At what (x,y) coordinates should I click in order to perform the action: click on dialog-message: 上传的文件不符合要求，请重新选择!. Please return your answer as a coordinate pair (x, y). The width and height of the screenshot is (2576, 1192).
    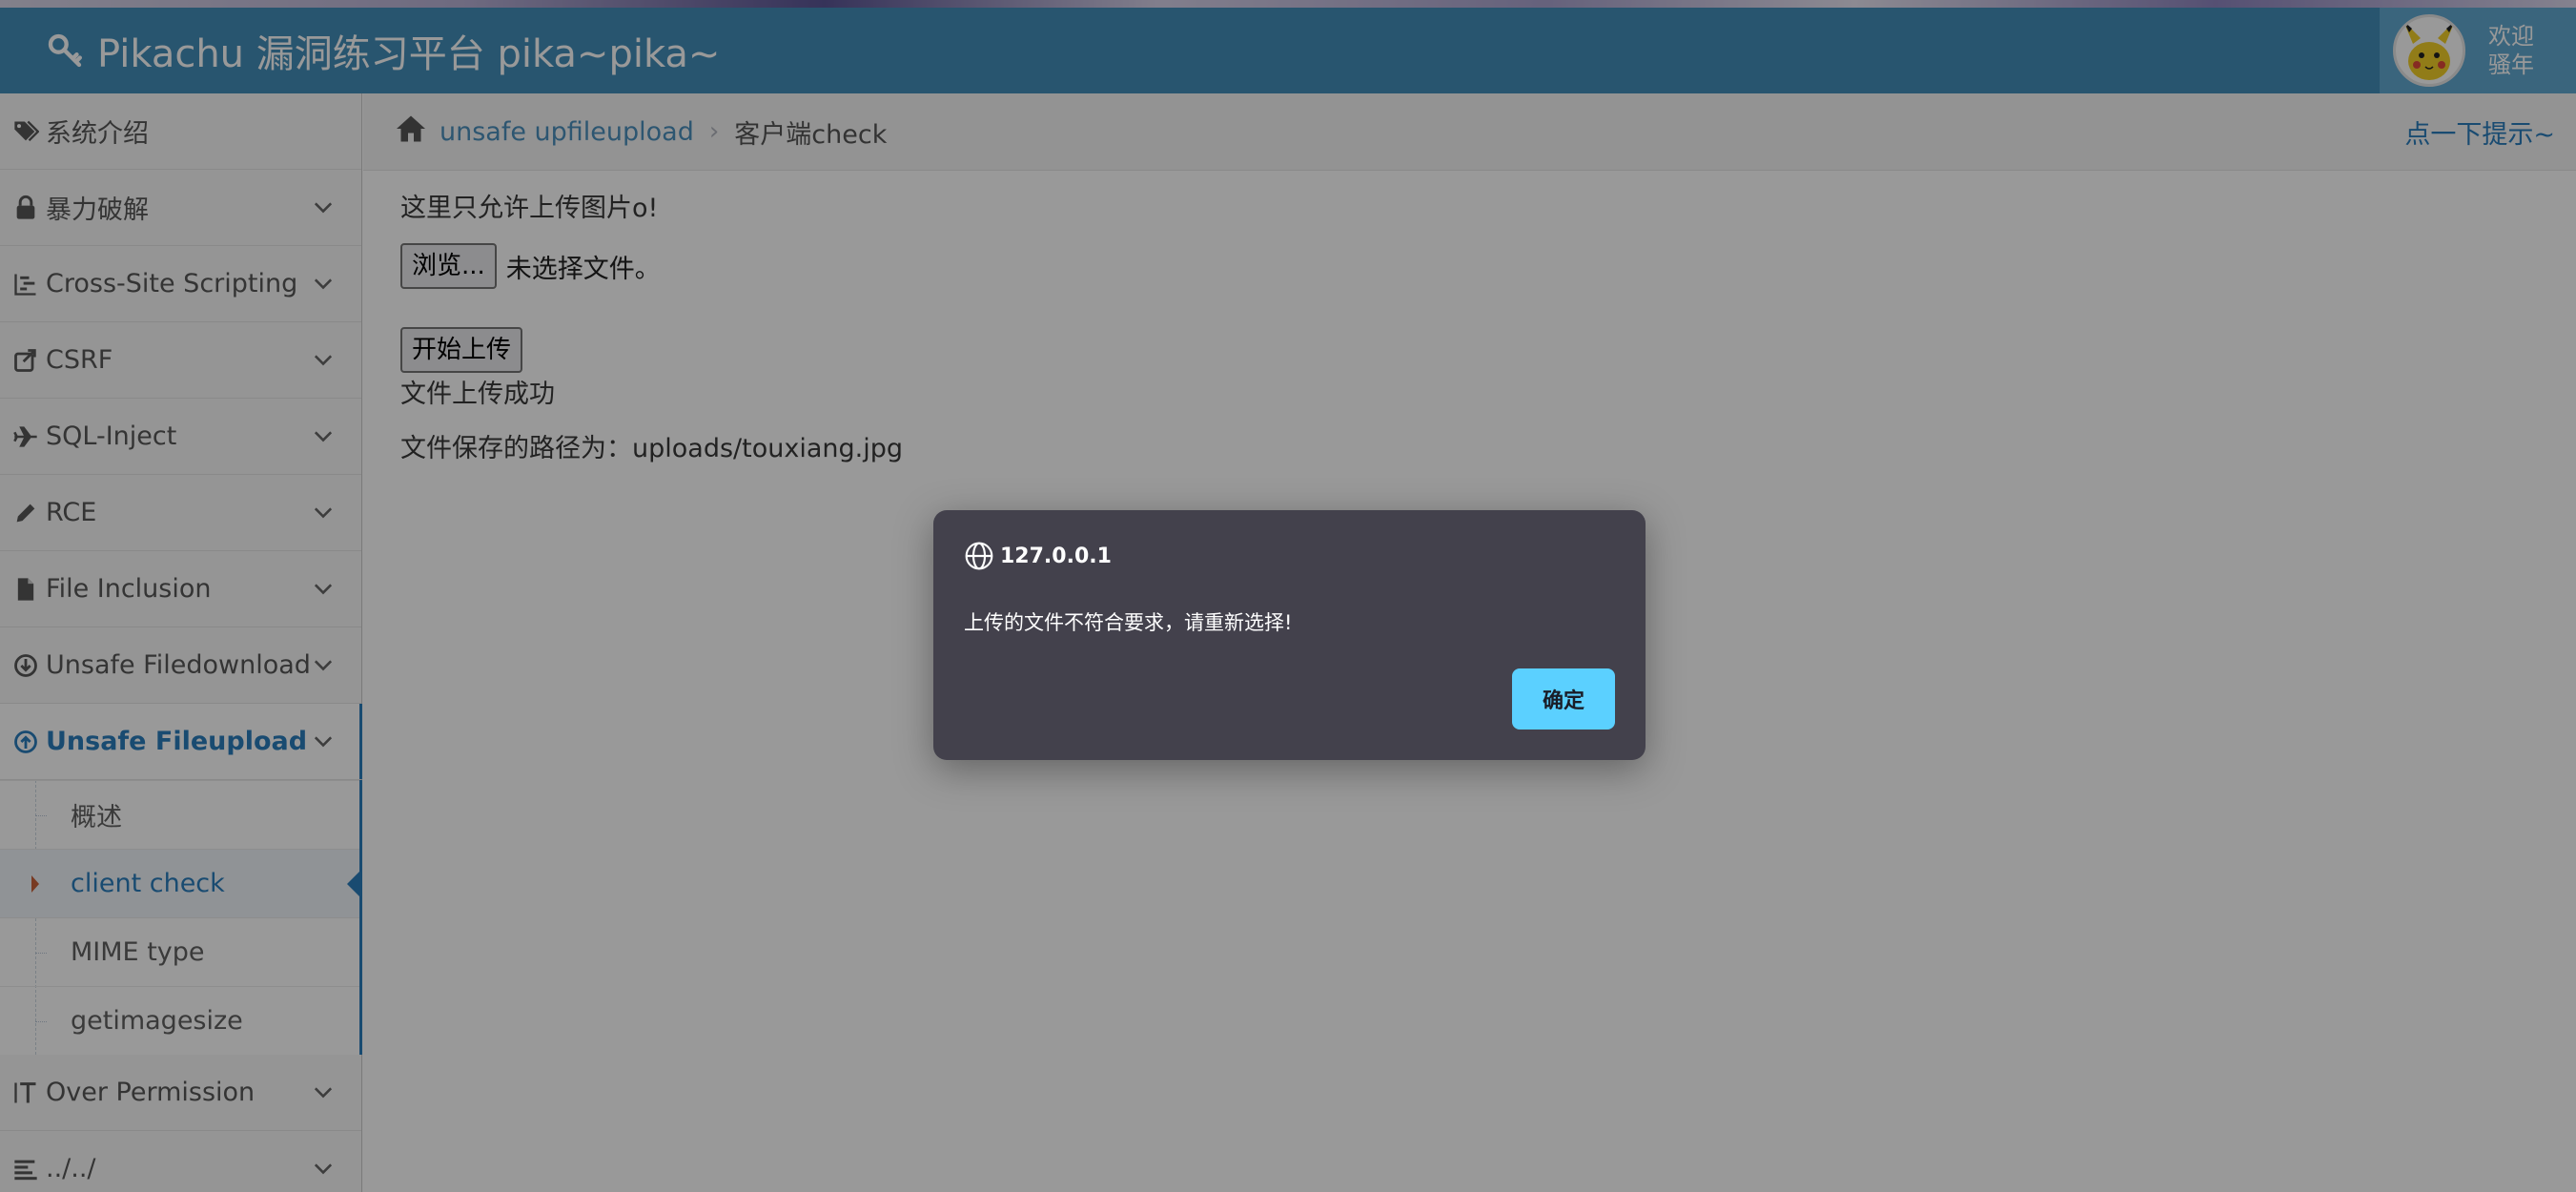
    Looking at the image, I should click on (1128, 622).